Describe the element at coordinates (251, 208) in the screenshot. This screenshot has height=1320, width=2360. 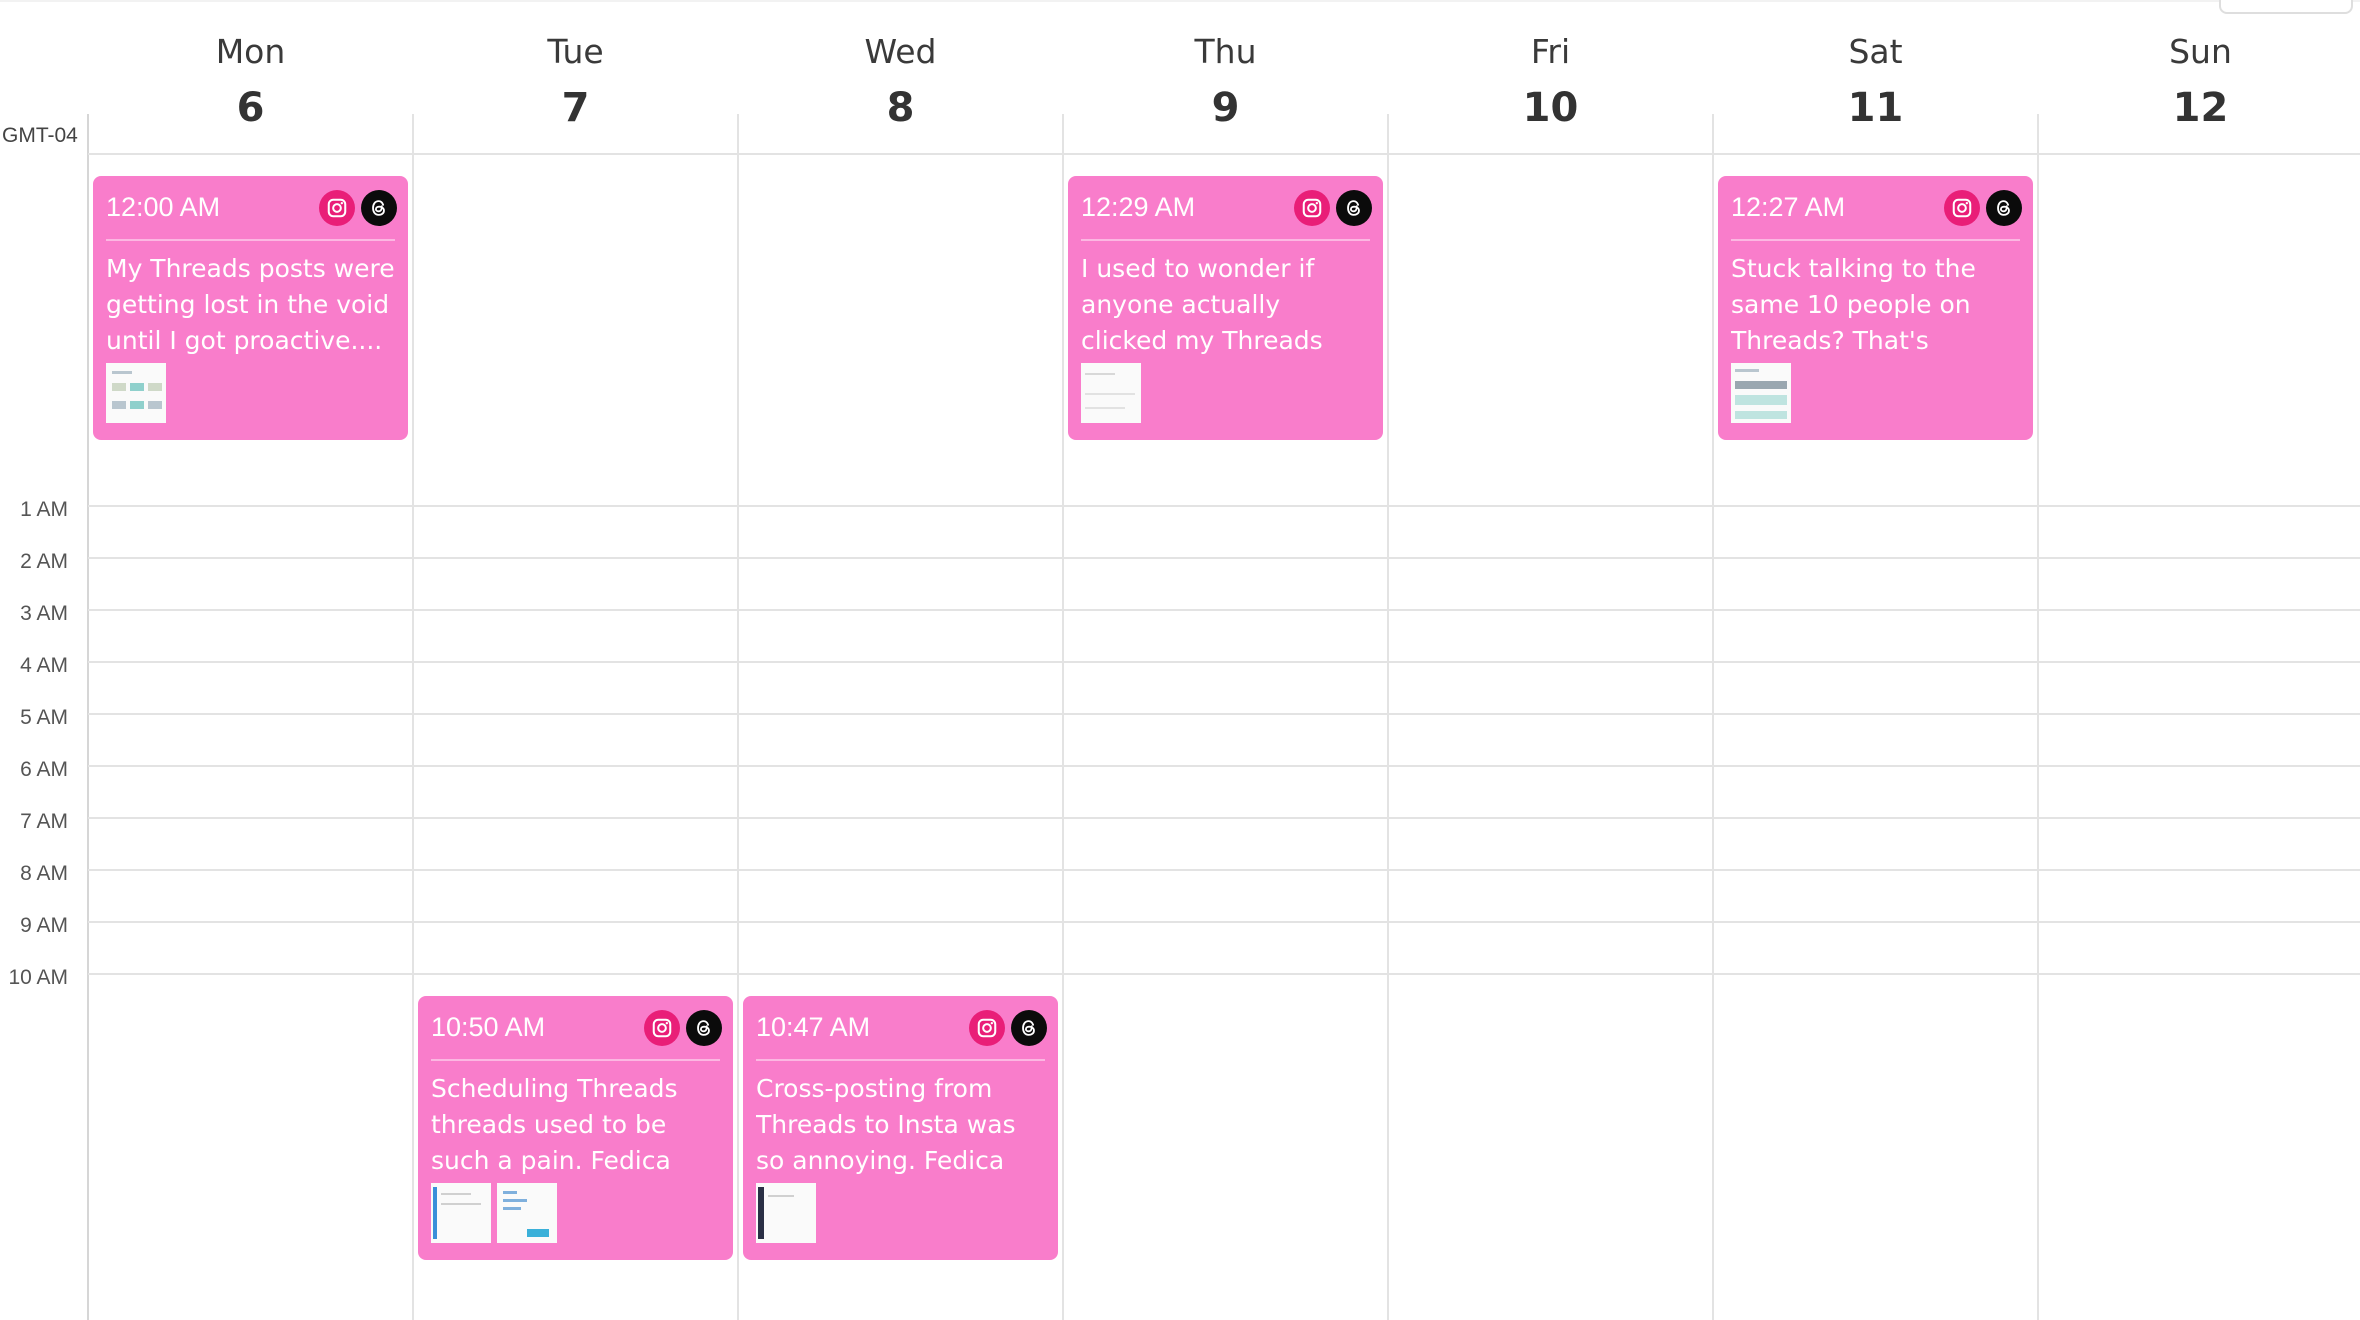
I see `event-header: 12:00 AM` at that location.